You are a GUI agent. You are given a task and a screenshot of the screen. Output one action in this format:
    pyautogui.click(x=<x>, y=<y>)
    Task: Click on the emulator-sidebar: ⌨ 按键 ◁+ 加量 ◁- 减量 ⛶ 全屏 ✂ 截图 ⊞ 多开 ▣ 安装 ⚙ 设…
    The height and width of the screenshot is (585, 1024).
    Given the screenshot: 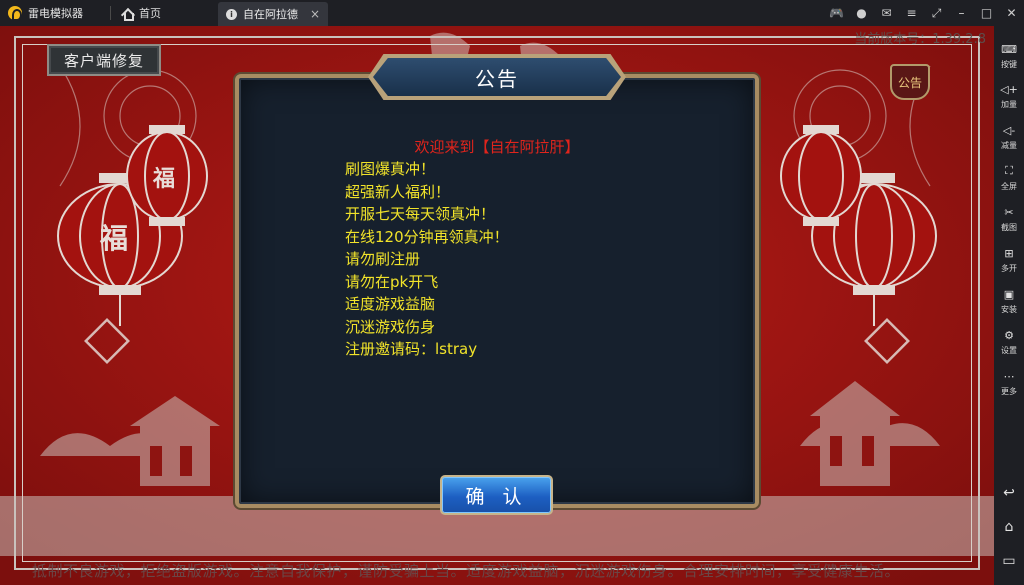 What is the action you would take?
    pyautogui.click(x=1009, y=305)
    